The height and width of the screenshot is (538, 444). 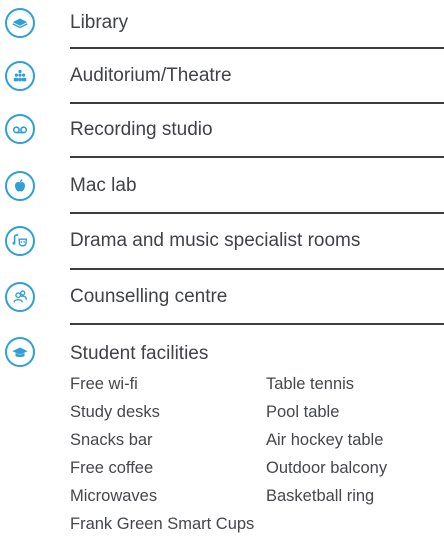 I want to click on audience-icon, so click(x=20, y=76).